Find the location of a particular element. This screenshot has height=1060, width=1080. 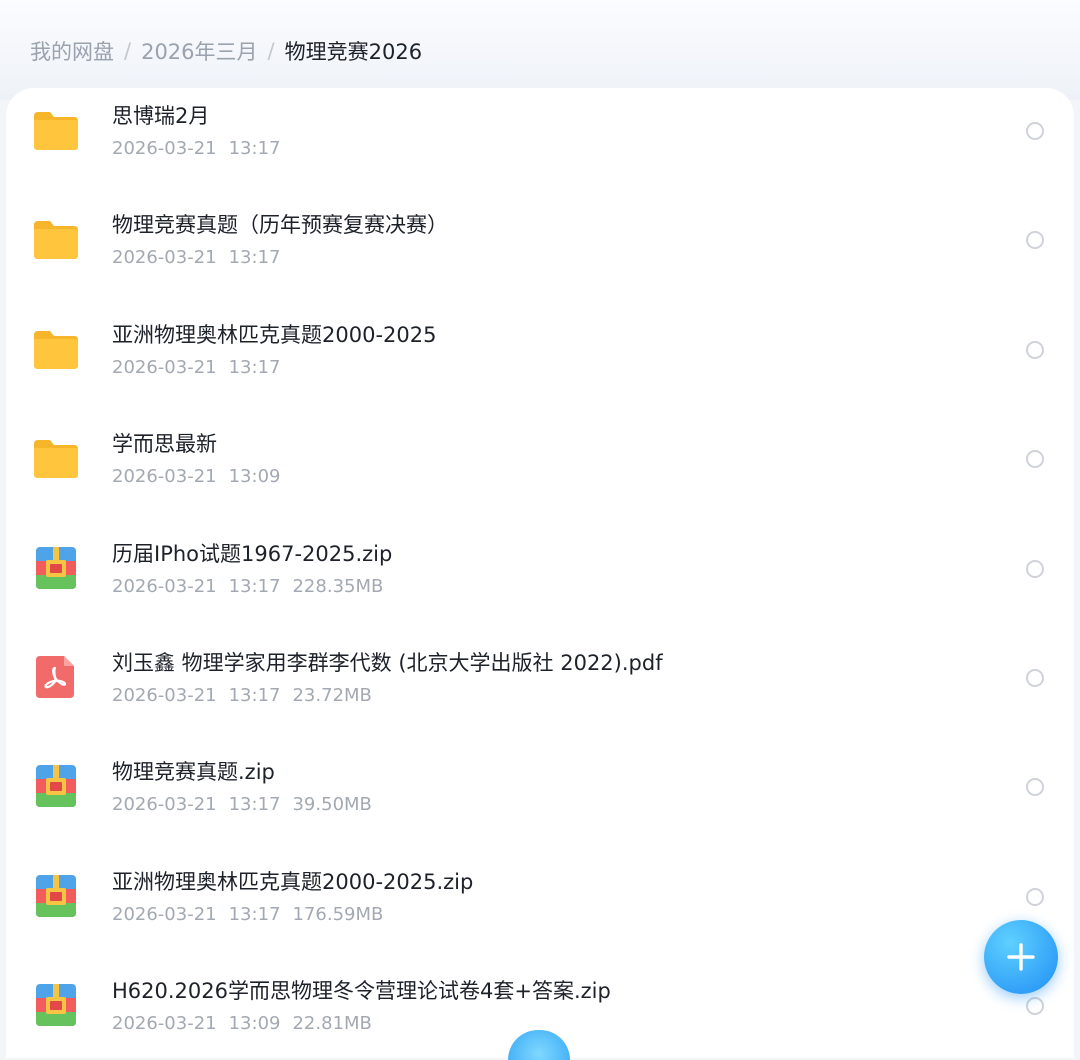

file-meta: 2026-03-21 13:17 228.35MB is located at coordinates (253, 587).